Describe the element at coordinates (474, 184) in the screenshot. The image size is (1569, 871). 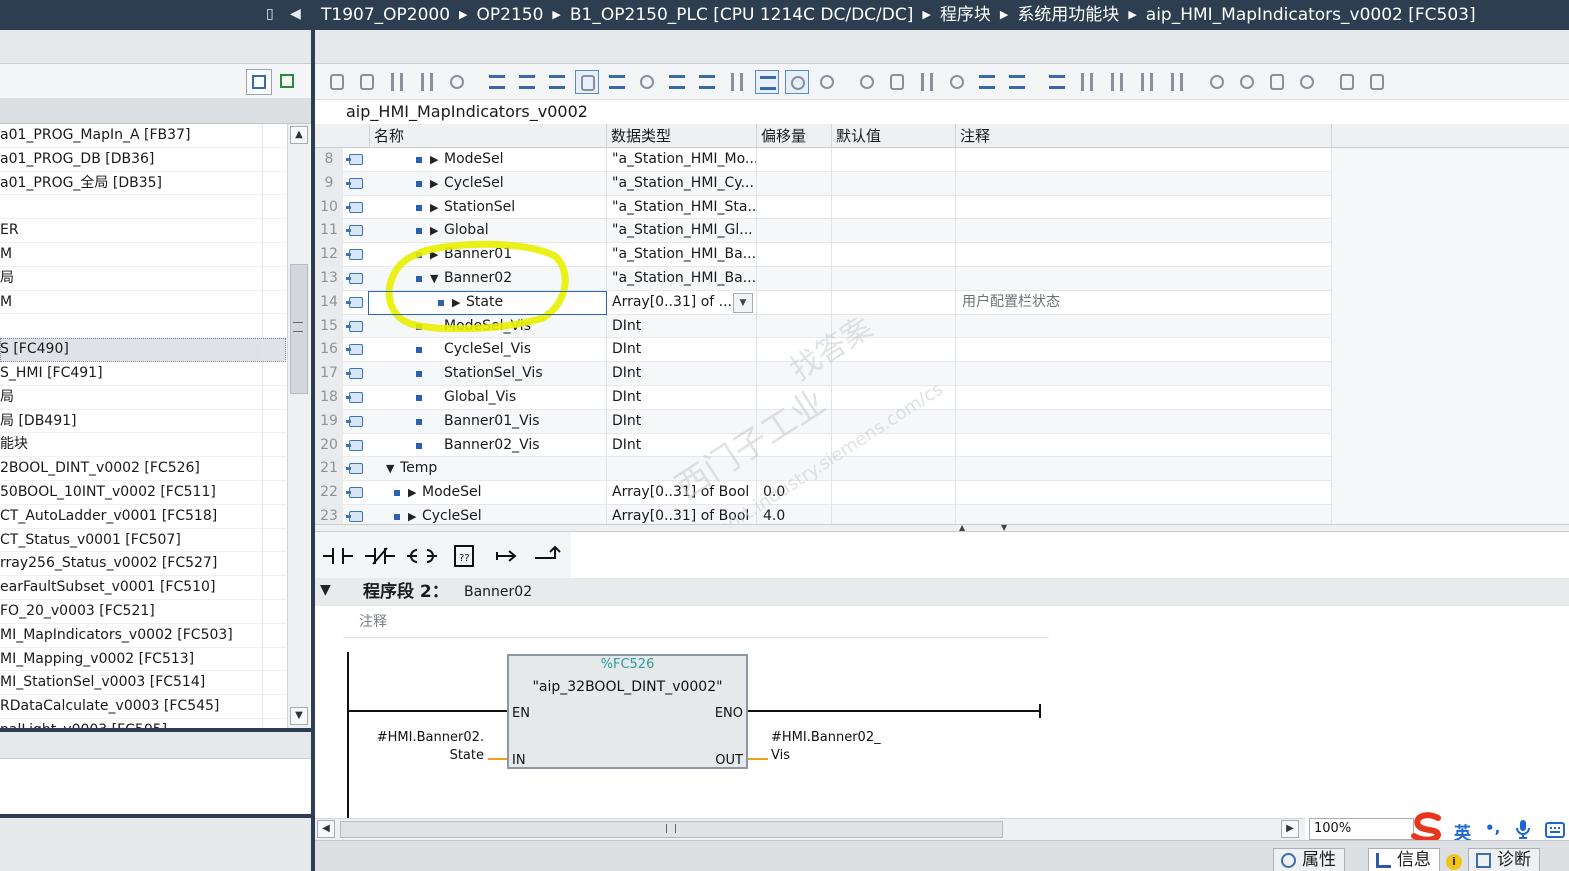
I see `variable-name: CycleSel` at that location.